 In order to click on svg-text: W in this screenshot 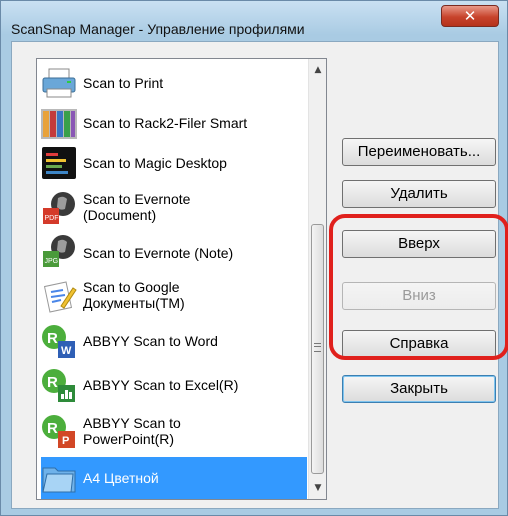, I will do `click(66, 351)`.